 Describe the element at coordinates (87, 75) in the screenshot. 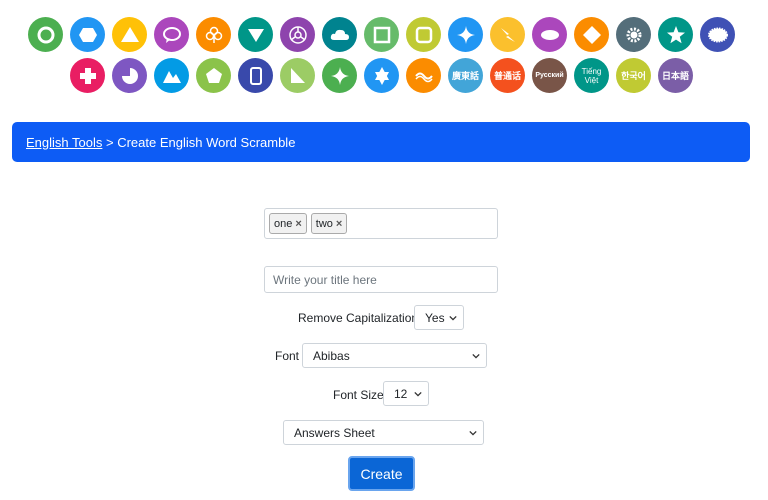

I see `plus-cross-icon` at that location.